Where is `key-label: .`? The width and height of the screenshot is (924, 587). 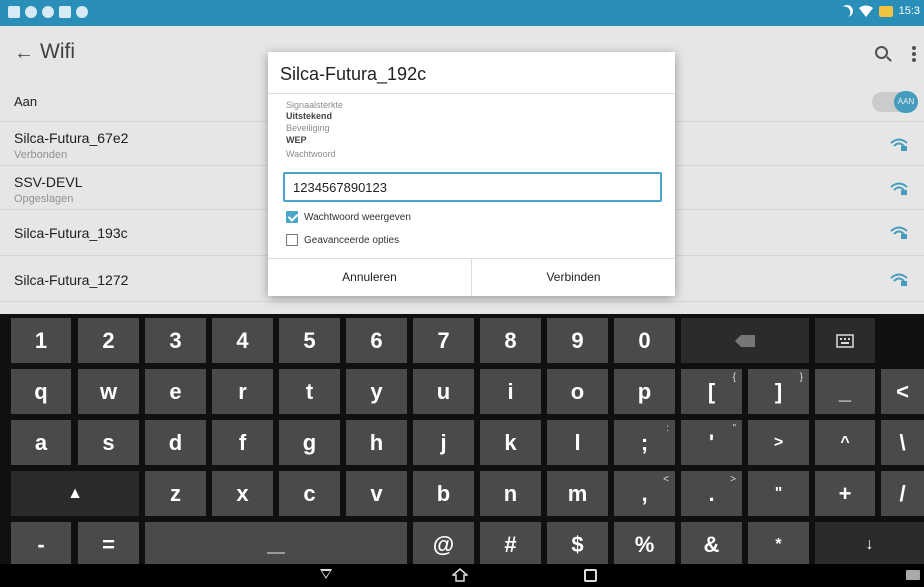 key-label: . is located at coordinates (711, 493).